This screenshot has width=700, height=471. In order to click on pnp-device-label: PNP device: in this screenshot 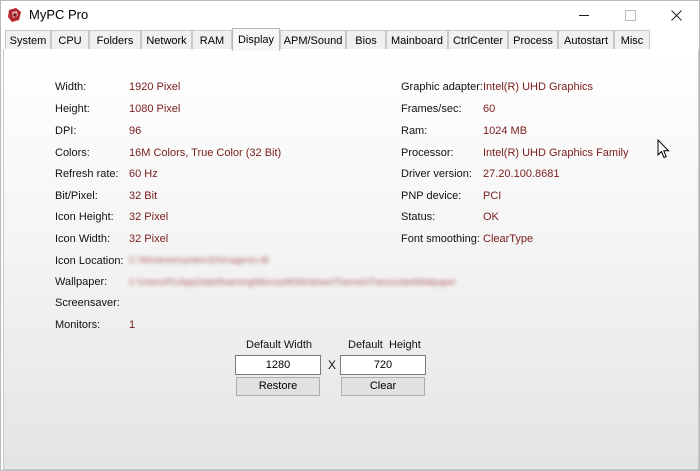, I will do `click(431, 196)`.